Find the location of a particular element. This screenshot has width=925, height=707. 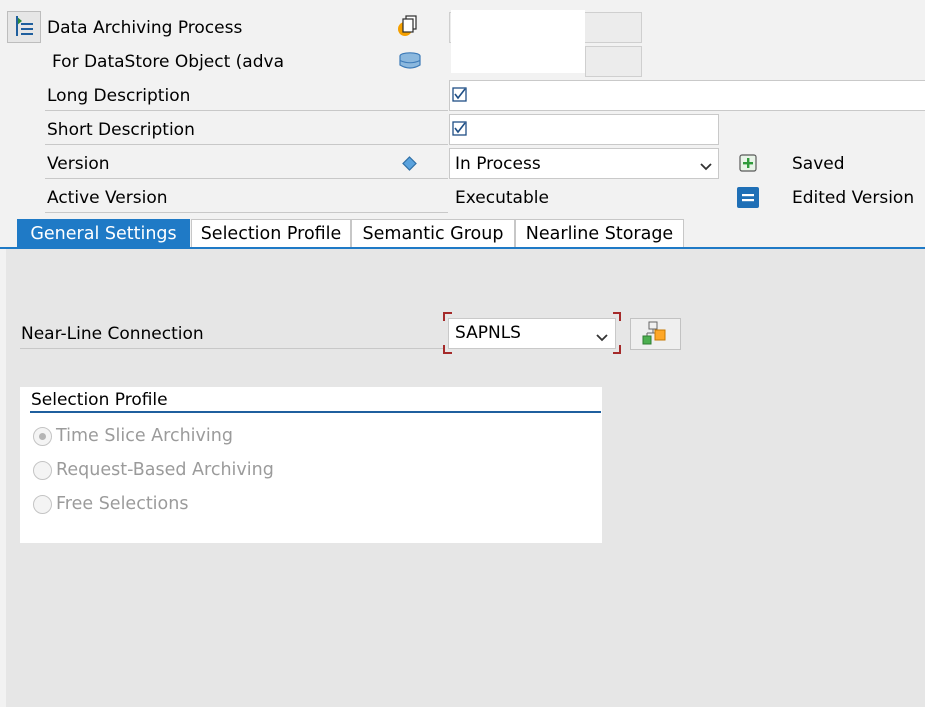

version-select: In Process is located at coordinates (584, 163).